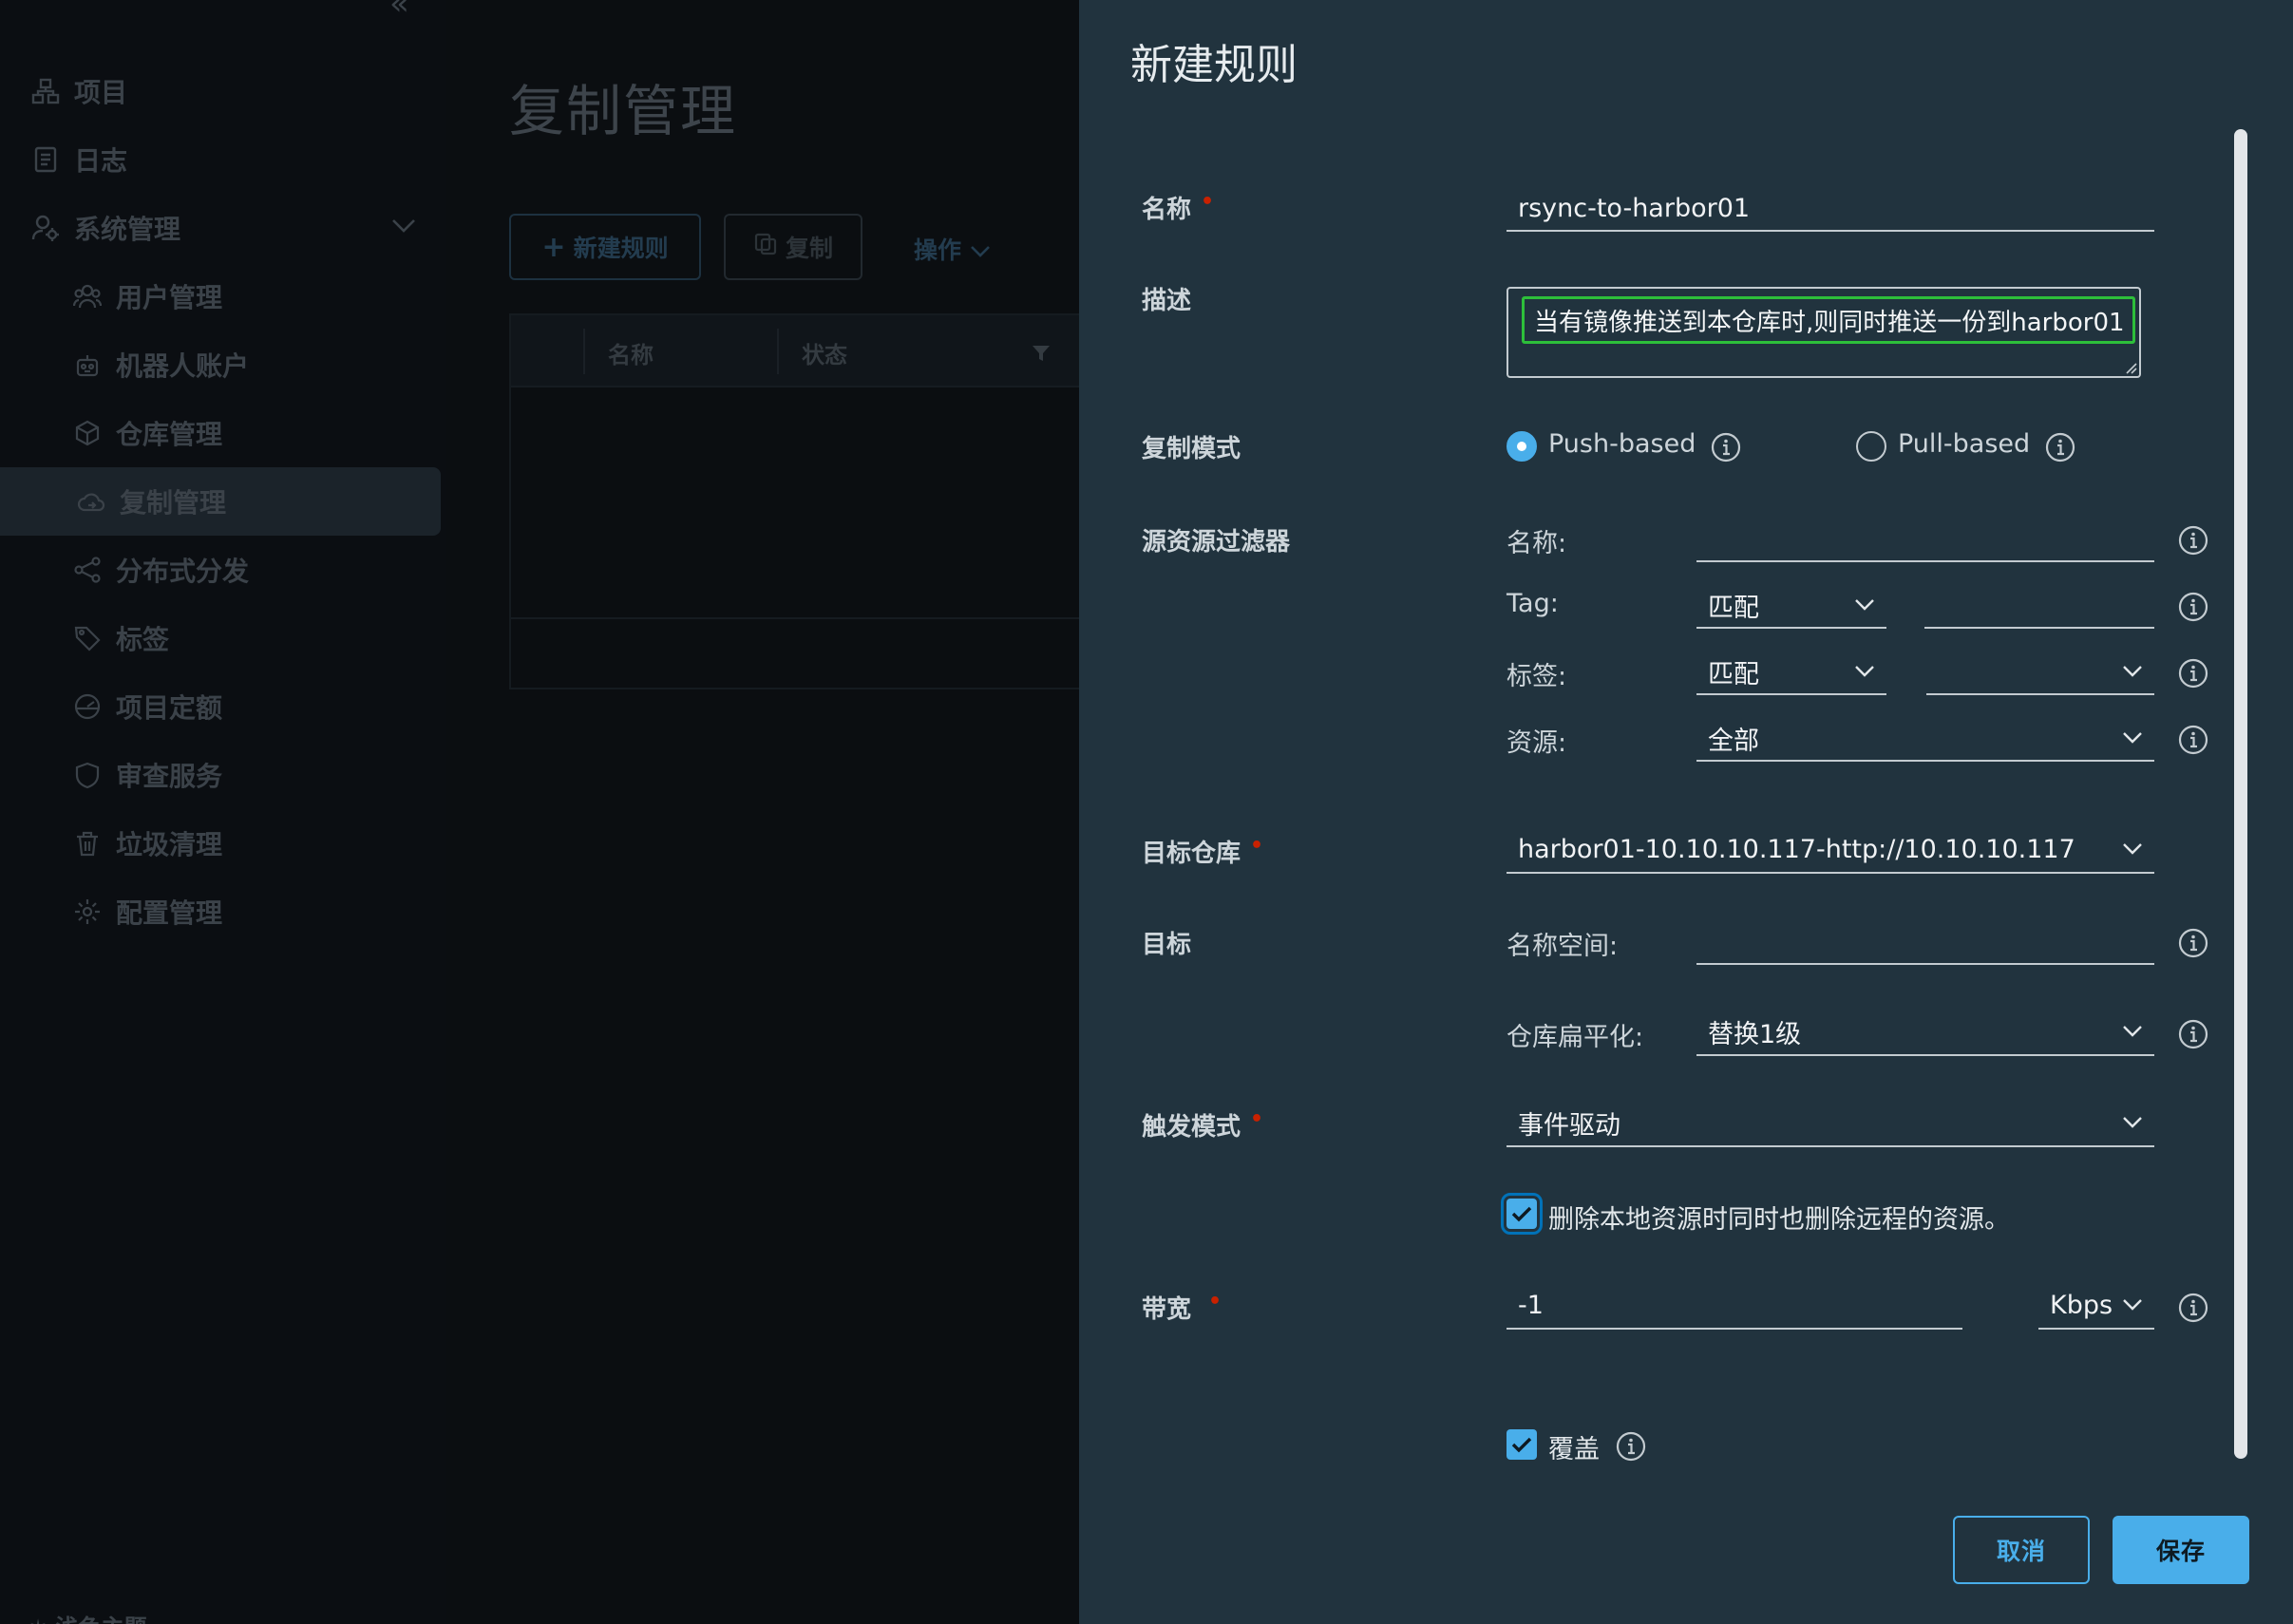 Image resolution: width=2293 pixels, height=1624 pixels. Describe the element at coordinates (1830, 1123) in the screenshot. I see `trigger-mode-select: 事件驱动` at that location.